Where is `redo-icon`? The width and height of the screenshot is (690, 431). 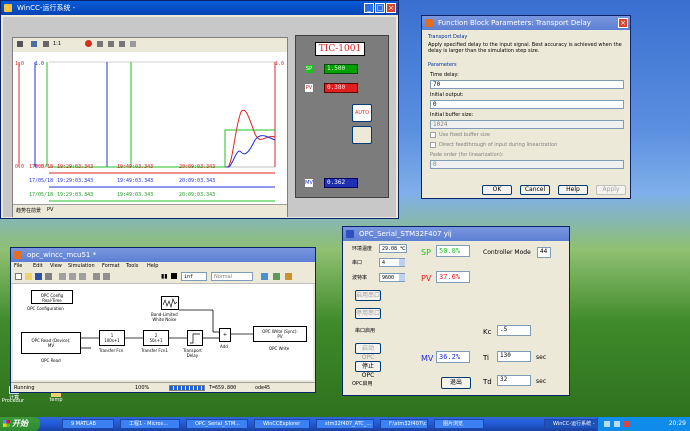 redo-icon is located at coordinates (106, 276).